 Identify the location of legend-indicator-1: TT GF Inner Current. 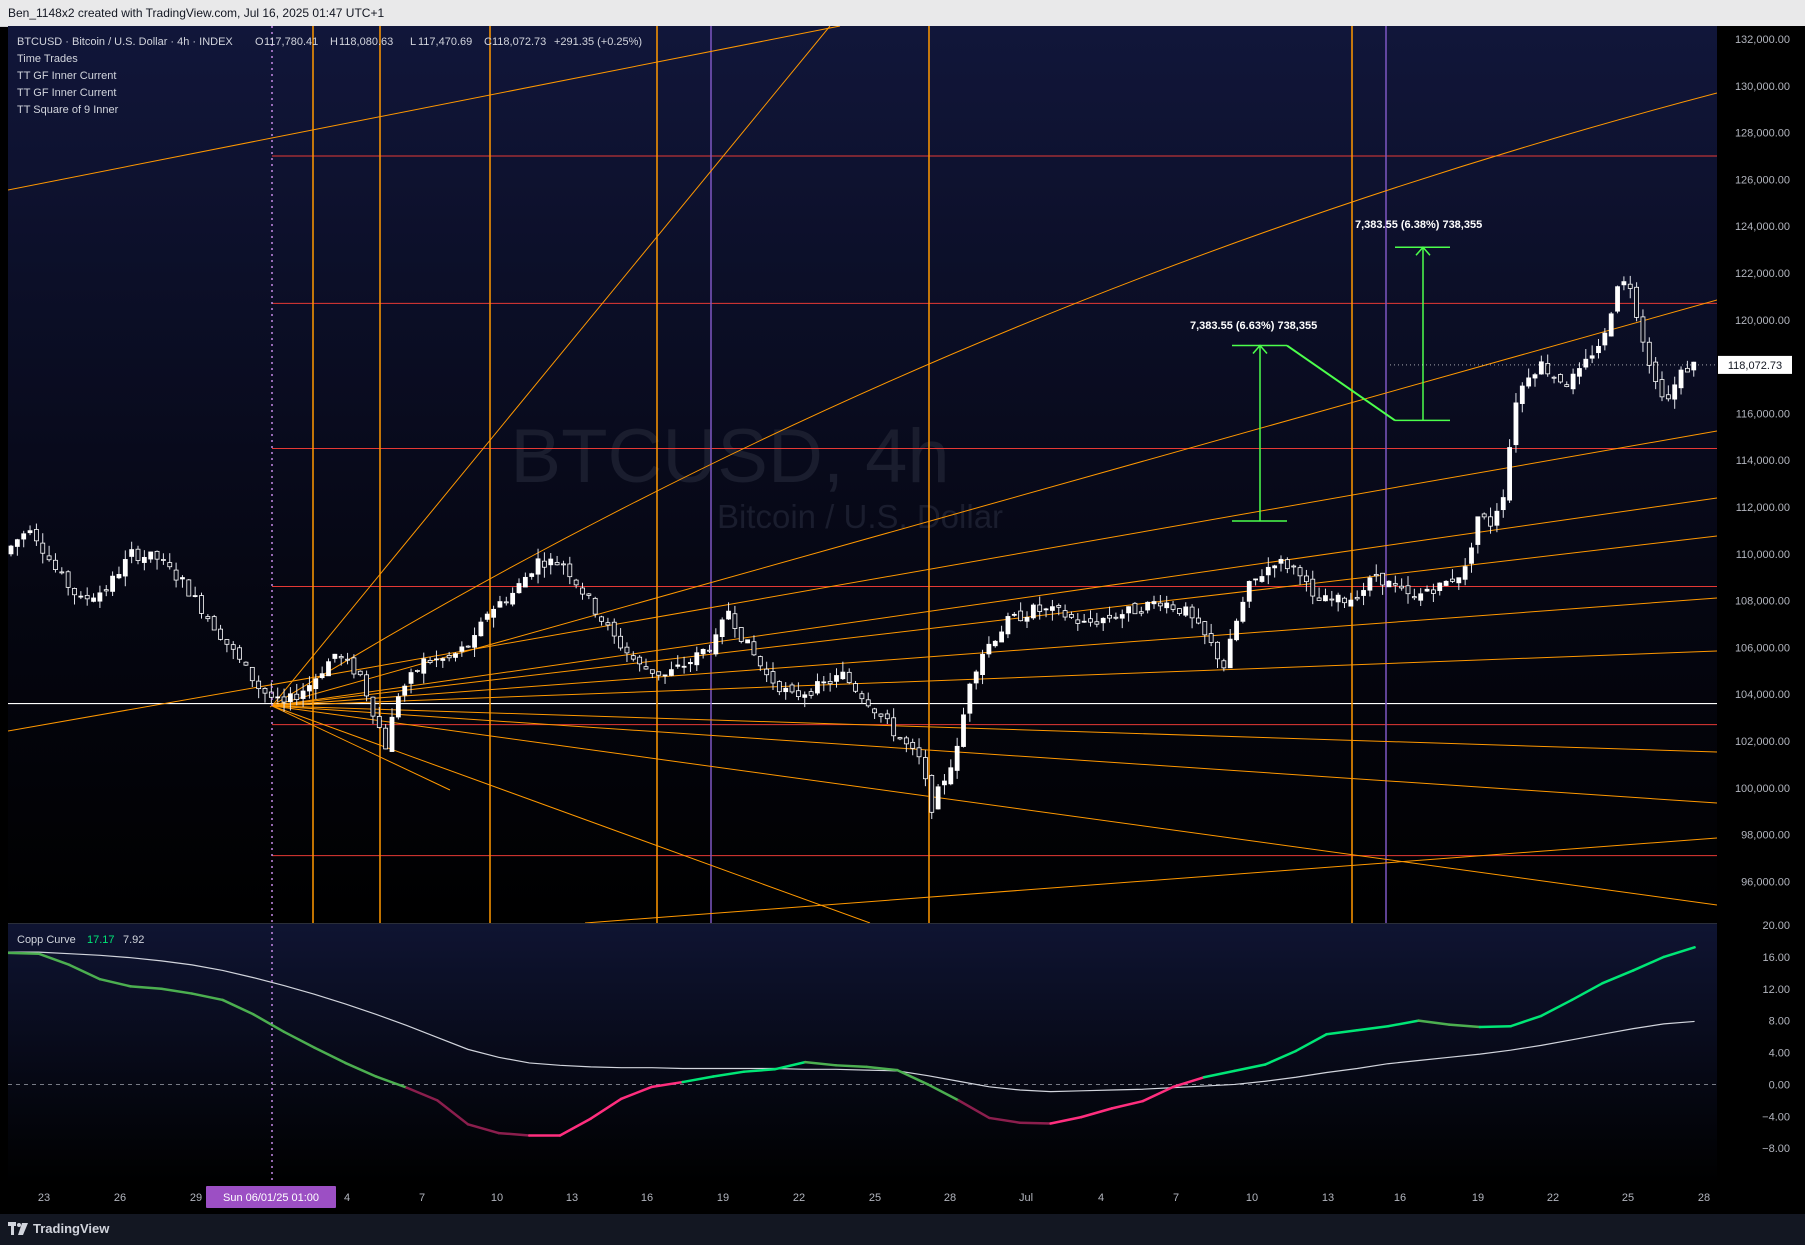
(66, 76).